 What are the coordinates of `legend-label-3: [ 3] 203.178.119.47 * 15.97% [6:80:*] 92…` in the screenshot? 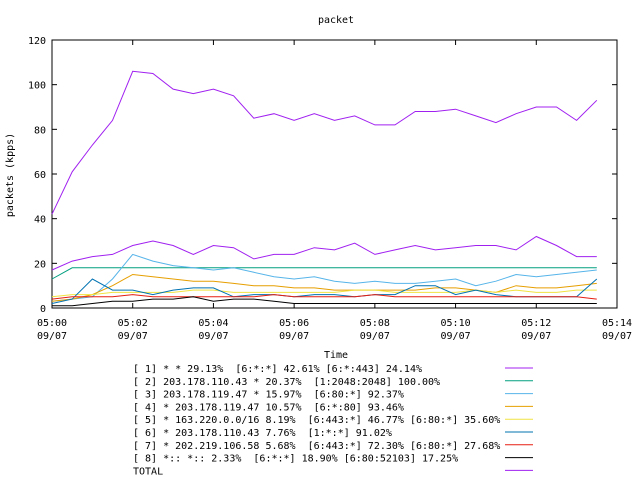 It's located at (268, 395).